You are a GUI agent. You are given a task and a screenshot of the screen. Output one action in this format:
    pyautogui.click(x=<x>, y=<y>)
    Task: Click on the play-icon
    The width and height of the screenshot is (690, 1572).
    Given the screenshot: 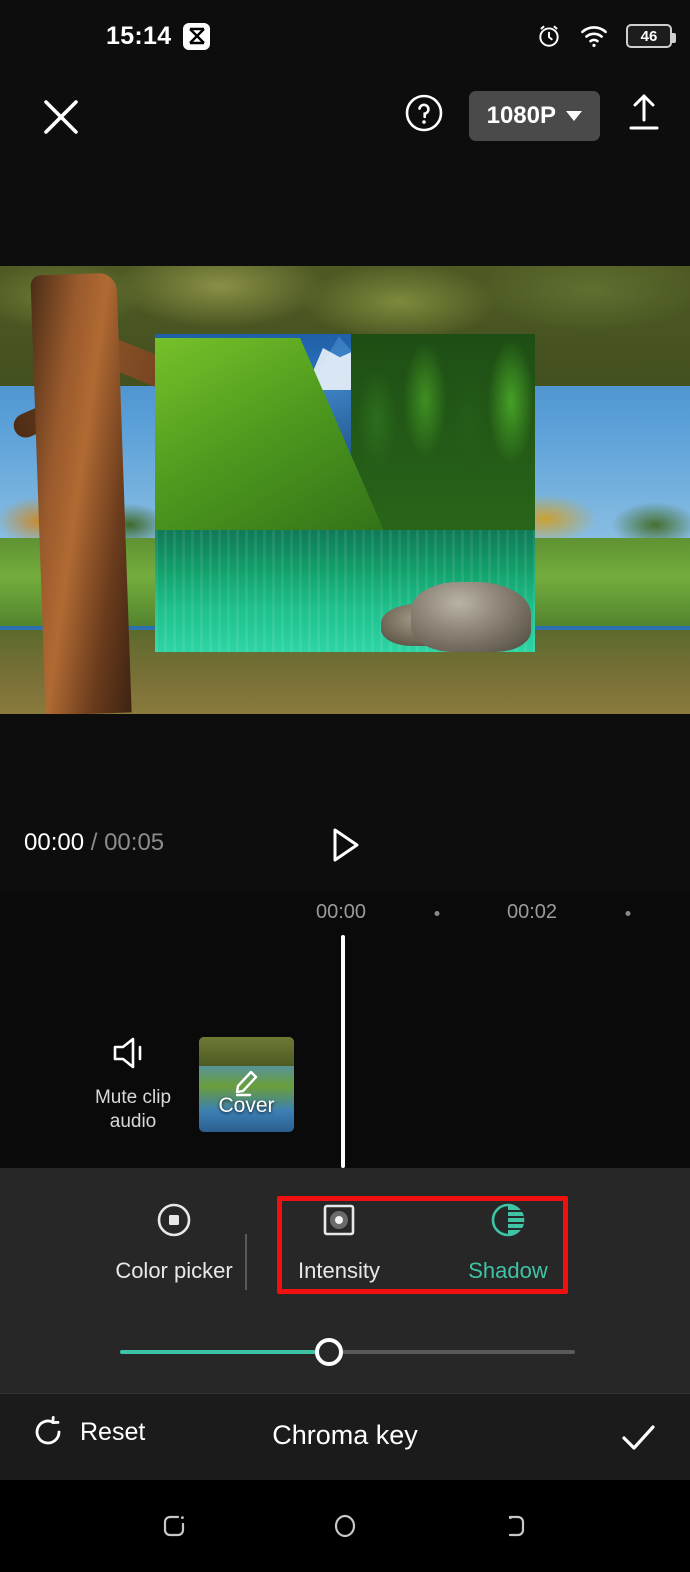 What is the action you would take?
    pyautogui.click(x=346, y=845)
    